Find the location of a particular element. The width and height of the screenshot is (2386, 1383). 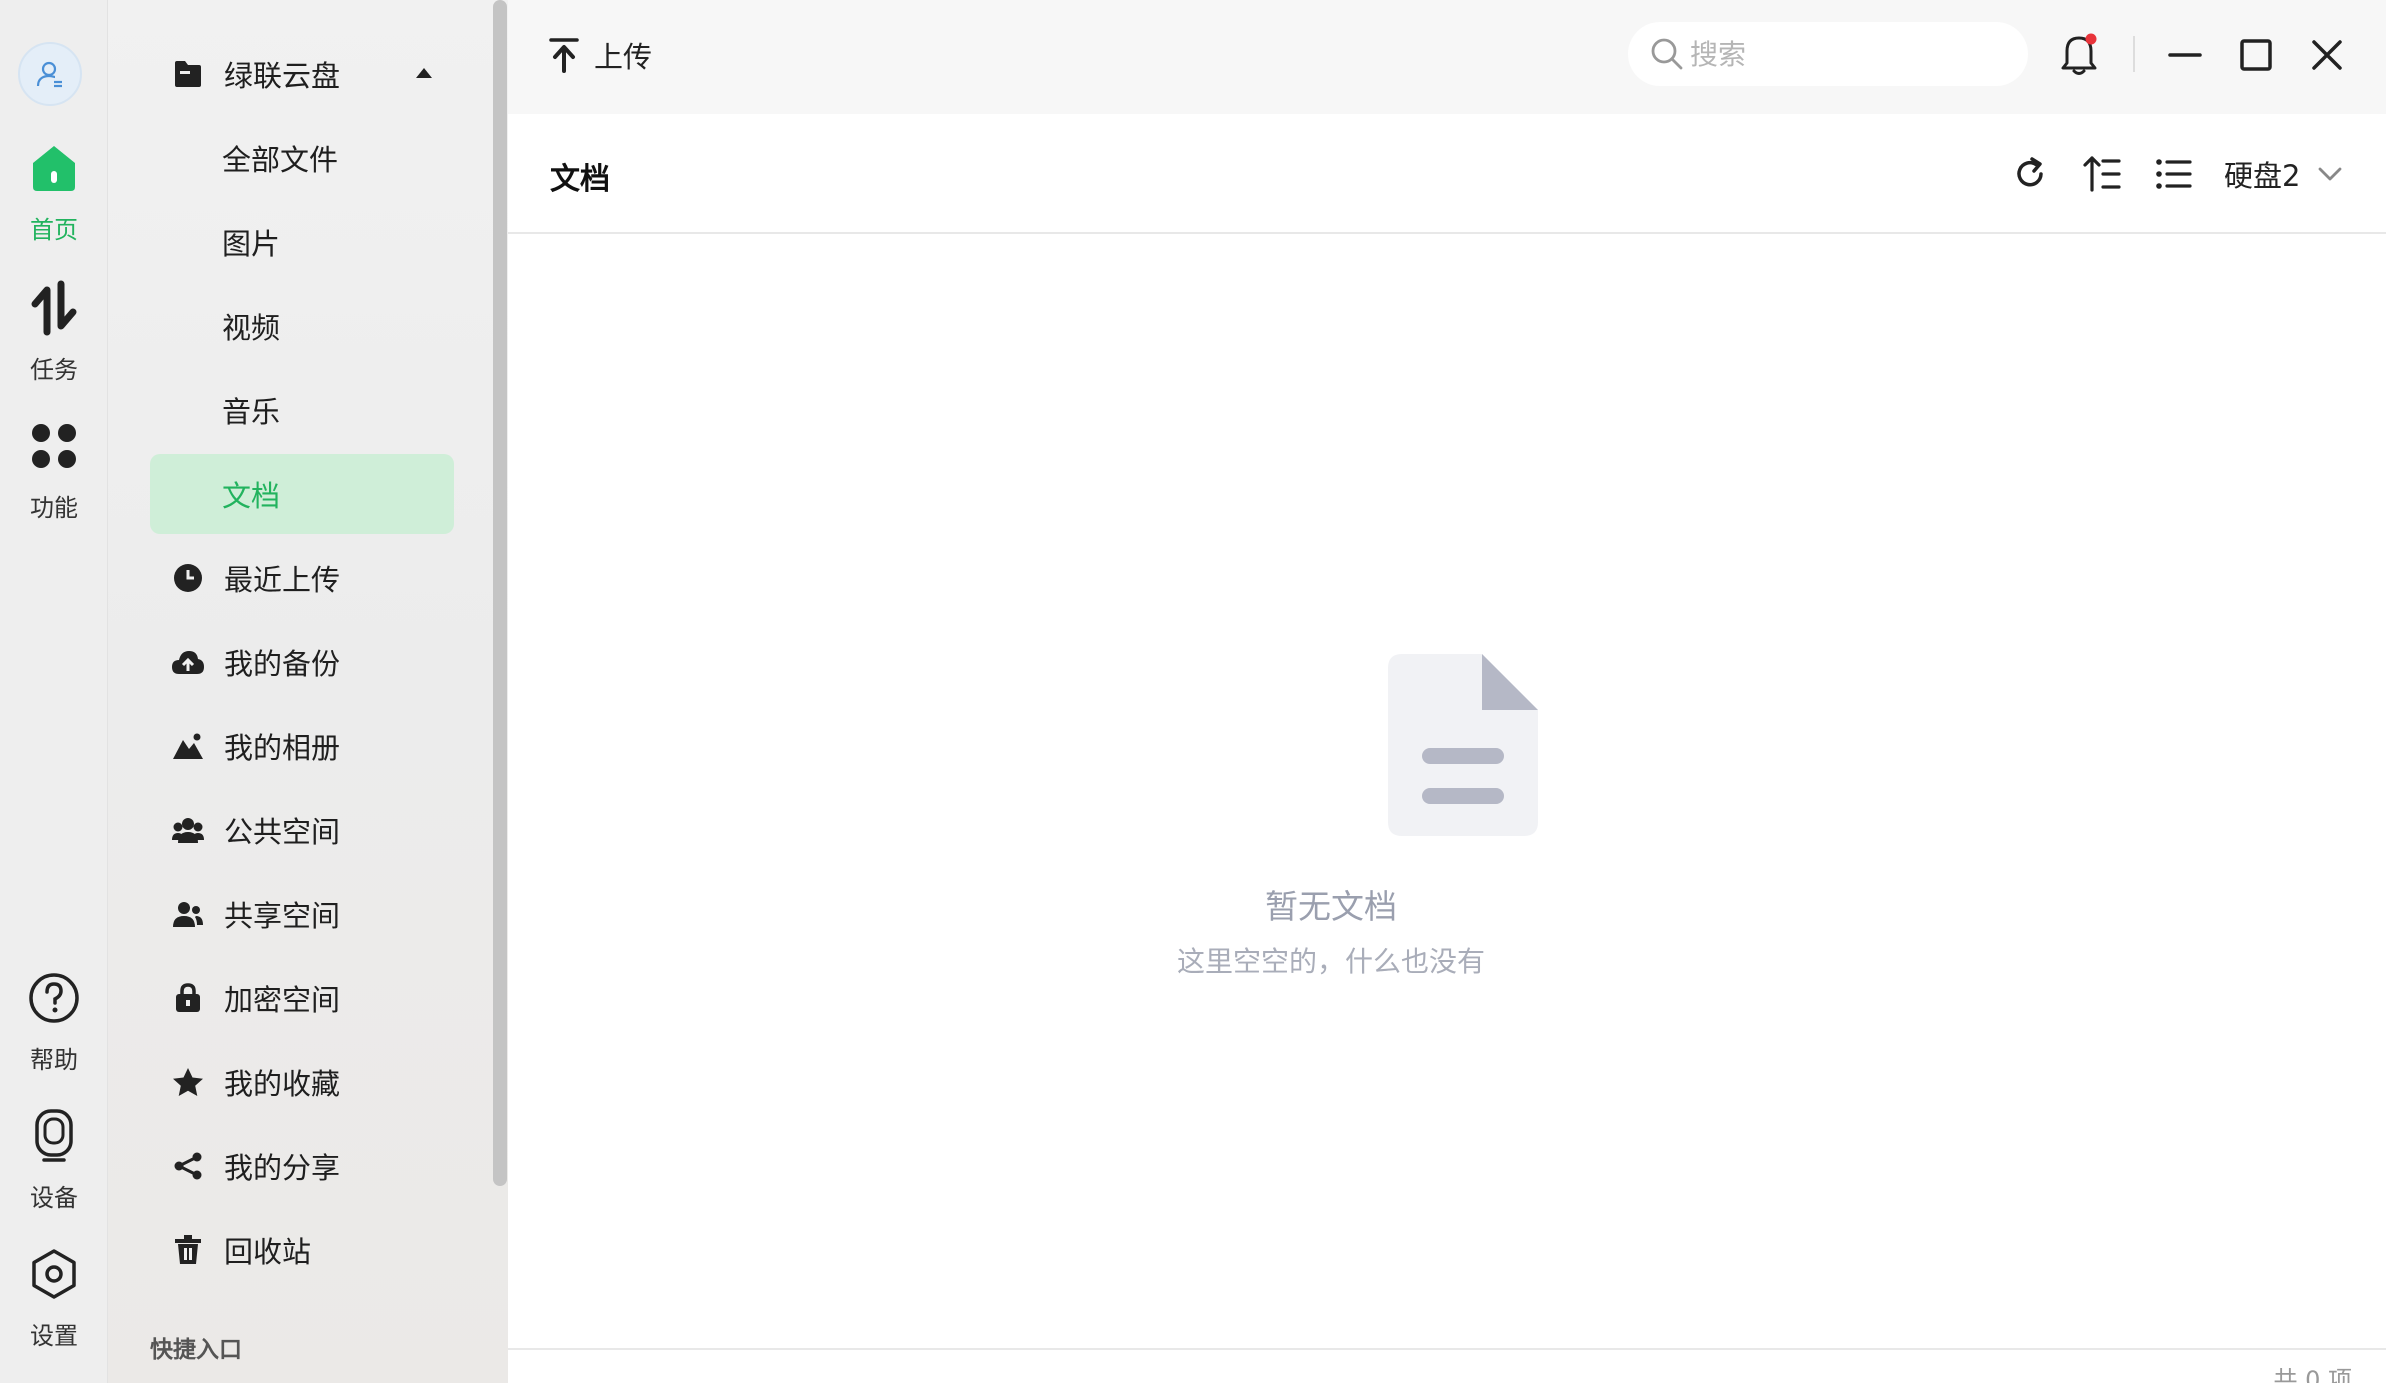

search-box is located at coordinates (1828, 54).